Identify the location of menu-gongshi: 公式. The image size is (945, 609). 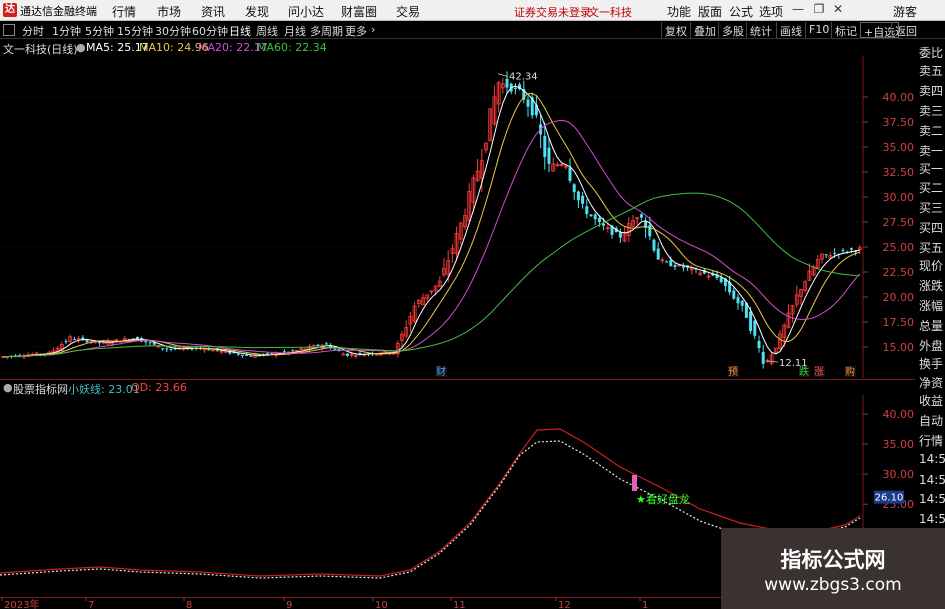
(741, 11).